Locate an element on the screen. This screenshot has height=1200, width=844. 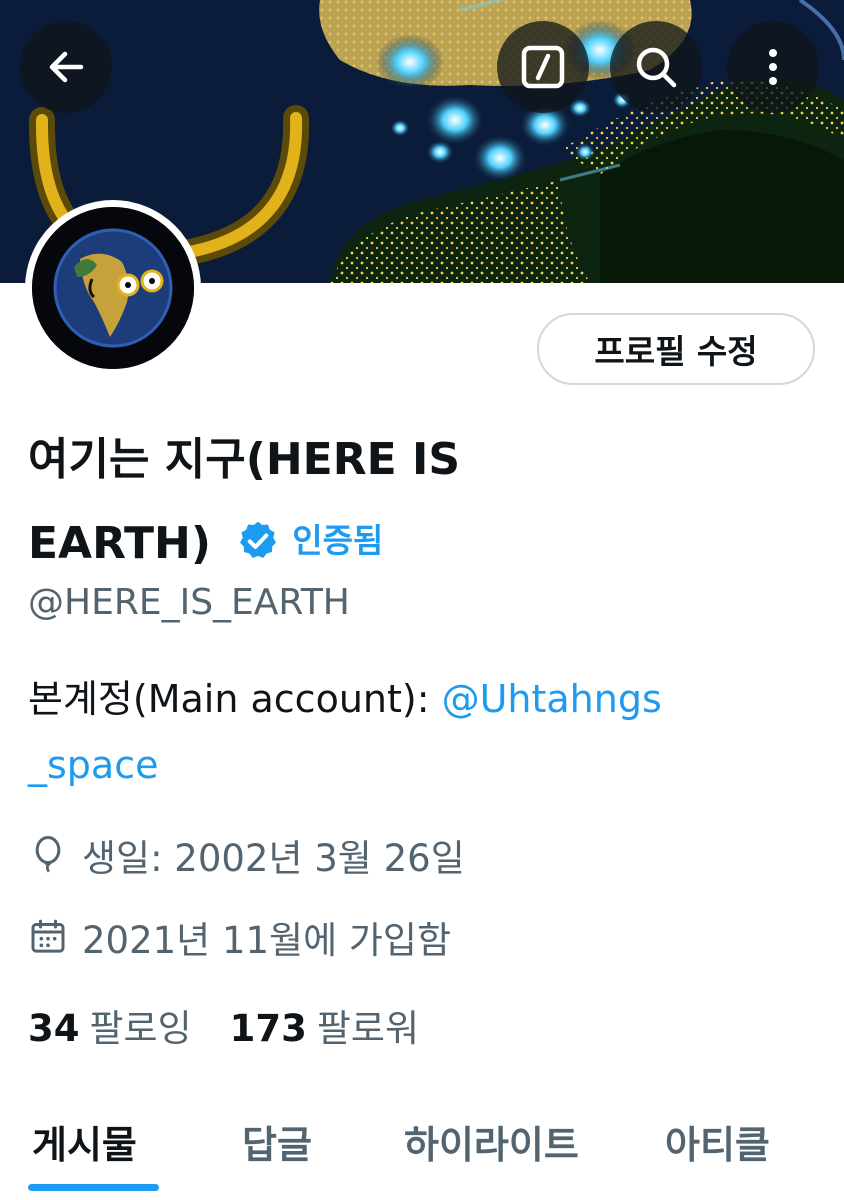
more-vertical-icon is located at coordinates (773, 67).